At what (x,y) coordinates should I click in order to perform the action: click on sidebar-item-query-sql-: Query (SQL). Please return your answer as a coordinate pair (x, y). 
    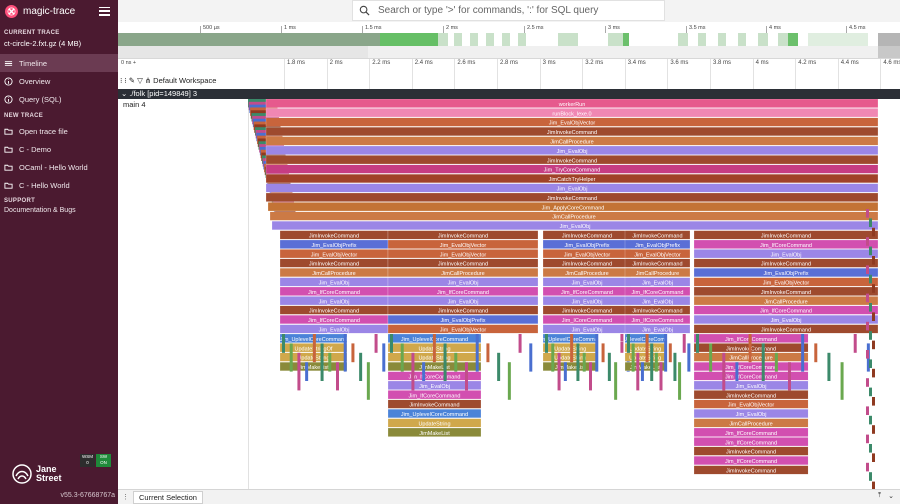
    Looking at the image, I should click on (59, 99).